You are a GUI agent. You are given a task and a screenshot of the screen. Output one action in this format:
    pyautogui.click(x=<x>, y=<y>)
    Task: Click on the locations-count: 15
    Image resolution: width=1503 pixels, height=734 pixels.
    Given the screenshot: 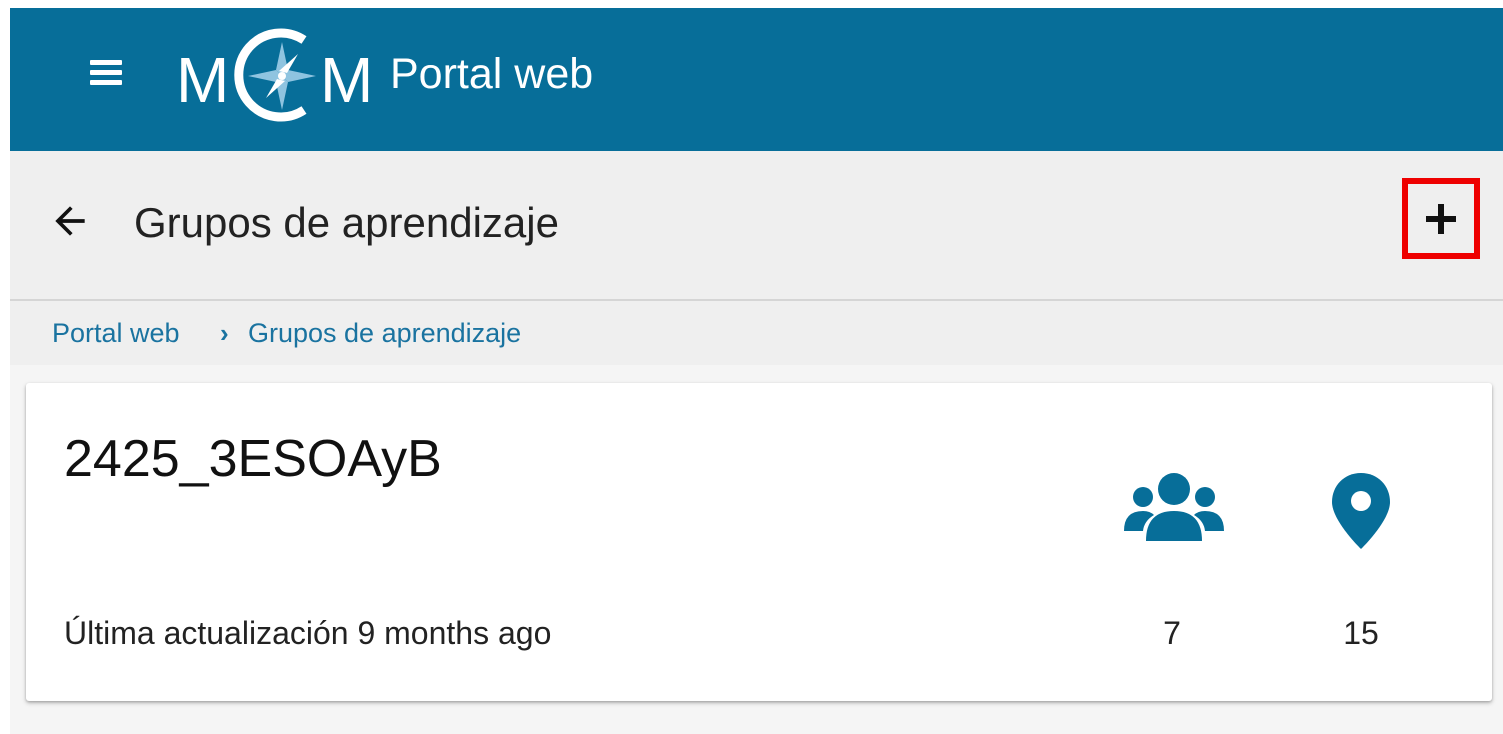 What is the action you would take?
    pyautogui.click(x=1361, y=633)
    